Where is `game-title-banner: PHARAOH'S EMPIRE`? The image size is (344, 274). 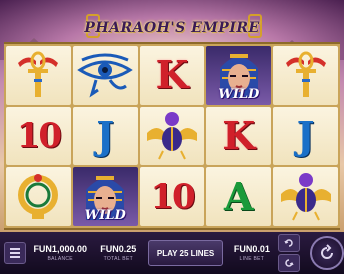 game-title-banner: PHARAOH'S EMPIRE is located at coordinates (171, 28).